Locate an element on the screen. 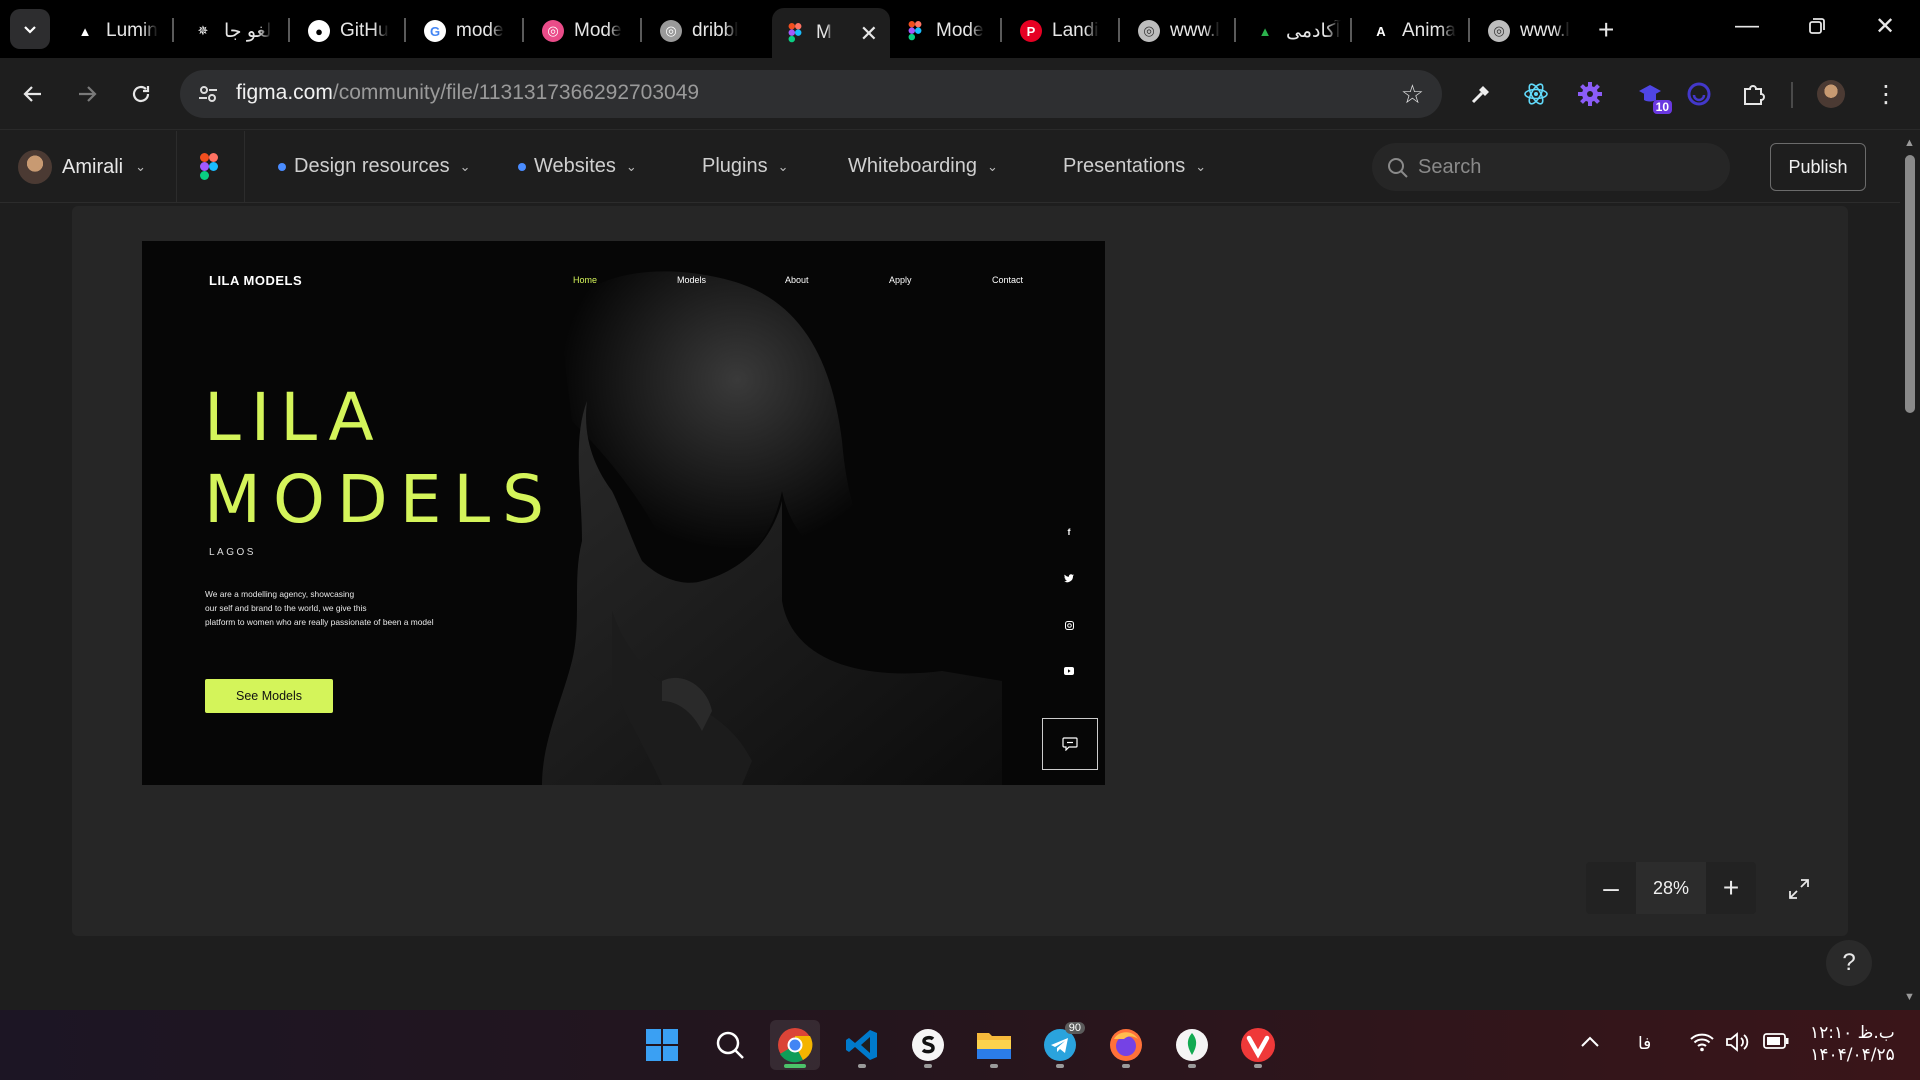 This screenshot has width=1920, height=1080. scroll-down-arrow-icon: ▼ is located at coordinates (1909, 997).